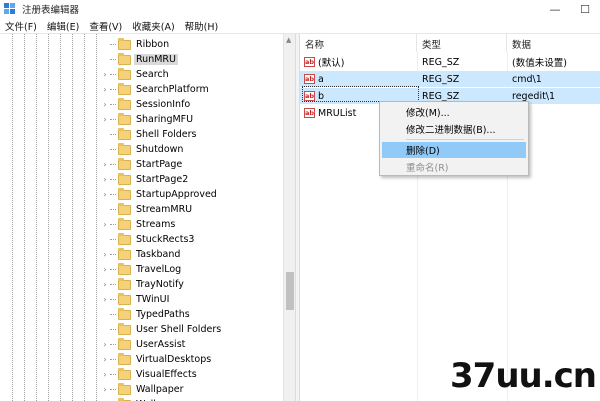 The image size is (600, 401). What do you see at coordinates (288, 40) in the screenshot?
I see `scroll-up-icon: ▲` at bounding box center [288, 40].